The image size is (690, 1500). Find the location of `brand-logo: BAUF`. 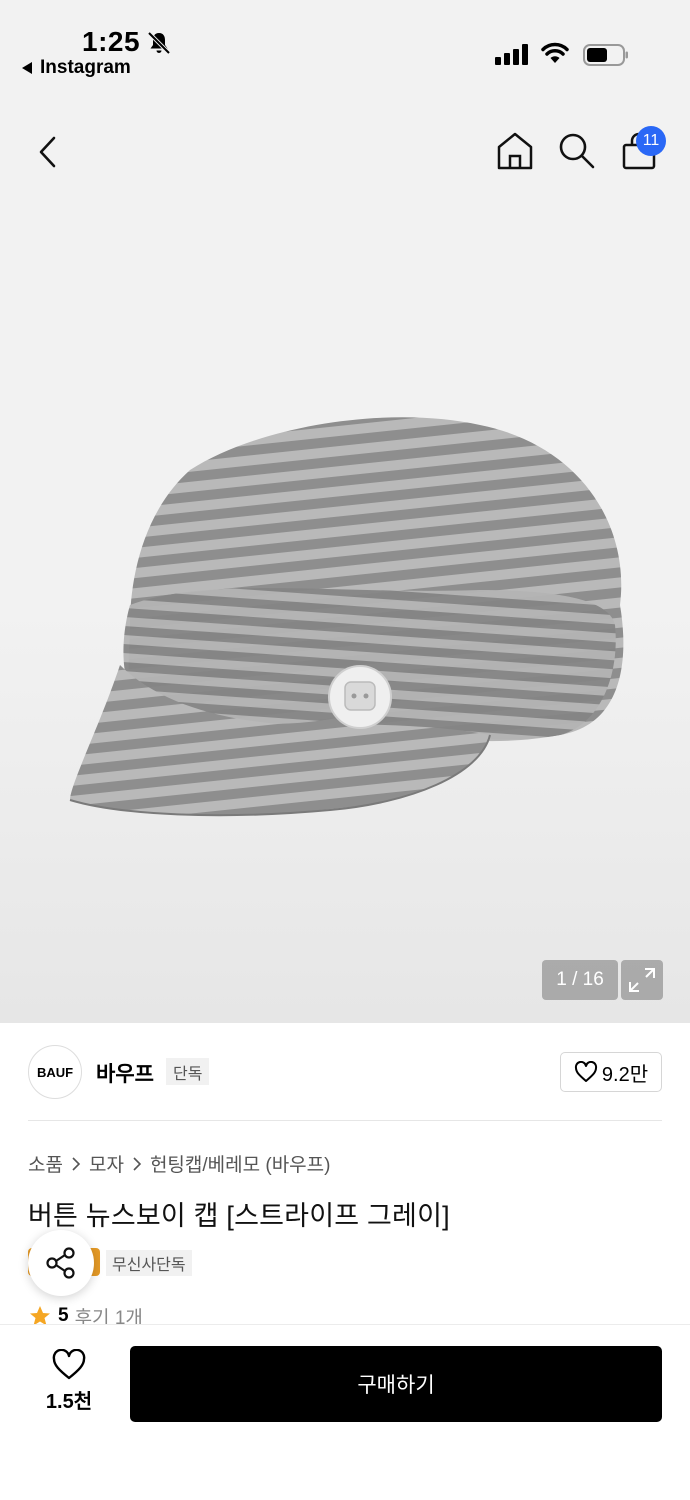

brand-logo: BAUF is located at coordinates (55, 1072).